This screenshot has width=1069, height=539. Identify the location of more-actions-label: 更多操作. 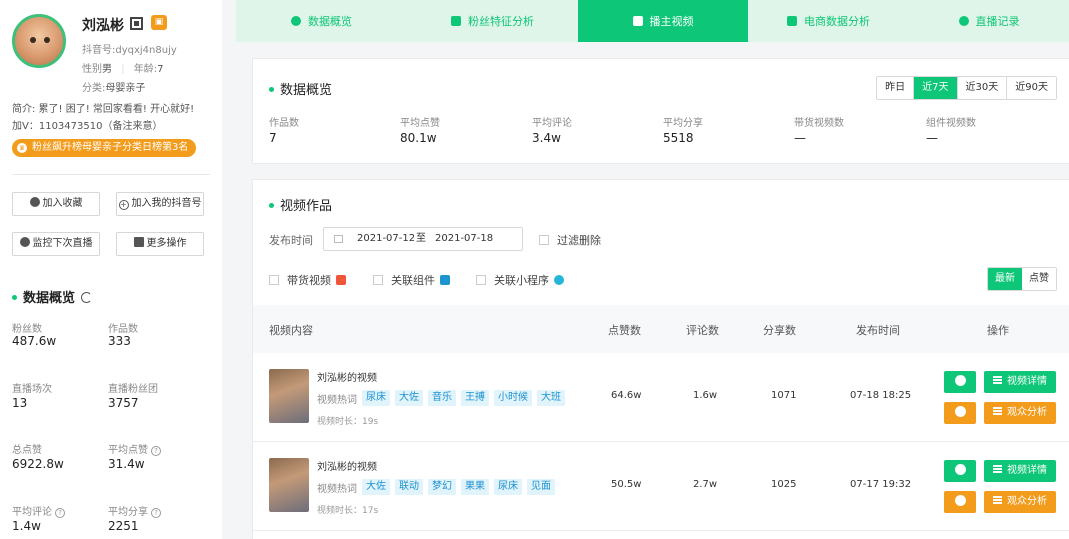
(166, 243).